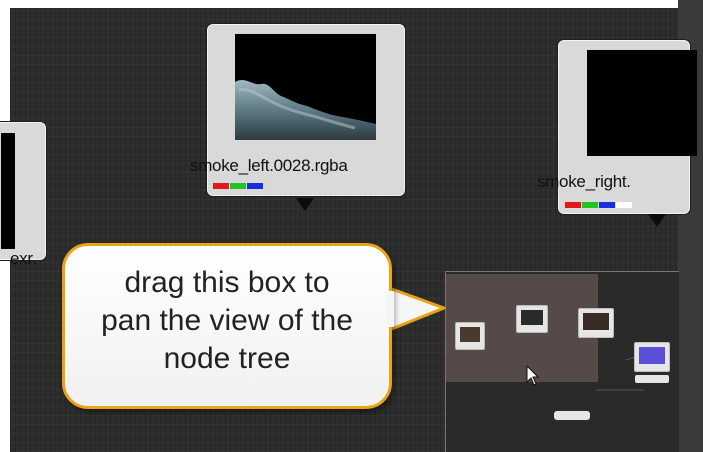 This screenshot has width=703, height=452. What do you see at coordinates (269, 165) in the screenshot?
I see `node-label-smoke-left: smoke_left.0028.rgba` at bounding box center [269, 165].